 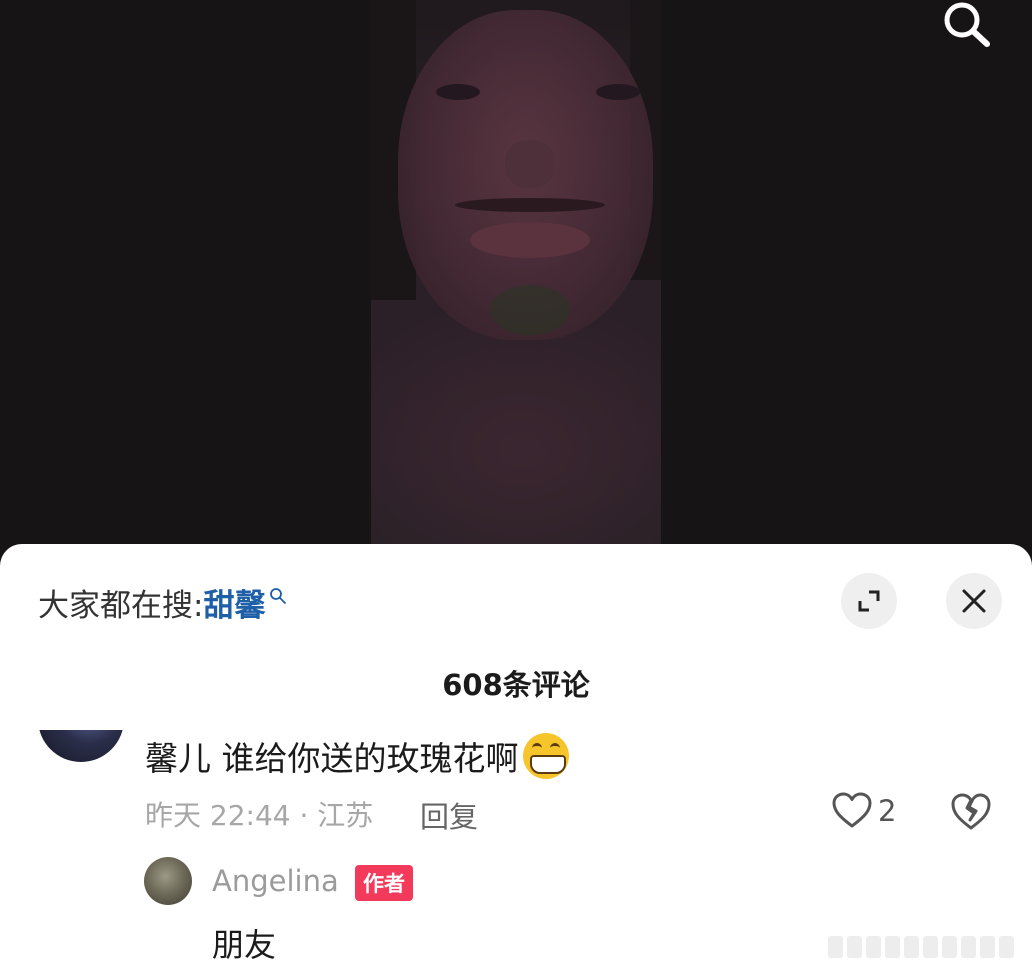 What do you see at coordinates (971, 812) in the screenshot?
I see `broken-heart-icon` at bounding box center [971, 812].